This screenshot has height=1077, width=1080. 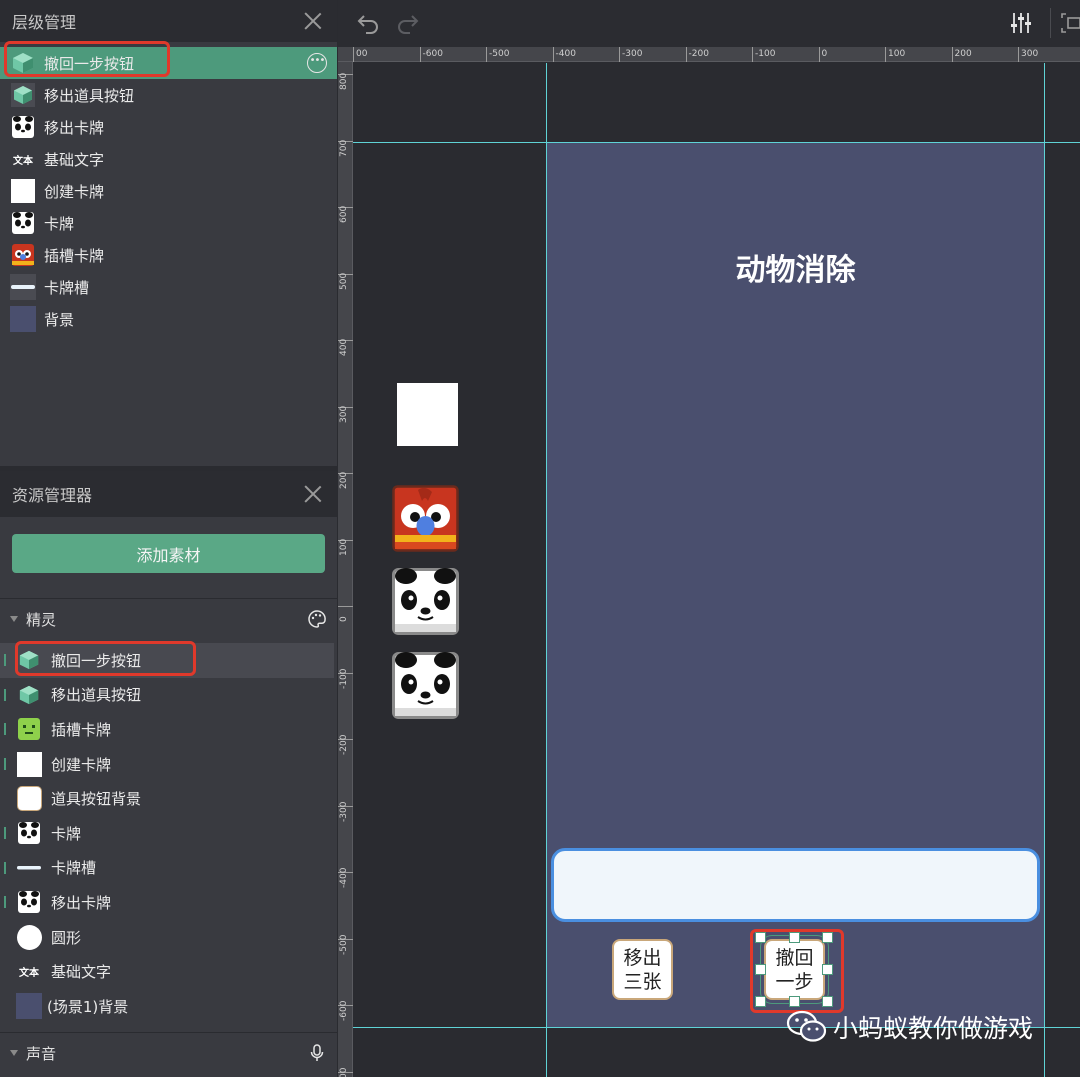 What do you see at coordinates (168, 1006) in the screenshot?
I see `asset-item-scene-background: (场景1)背景` at bounding box center [168, 1006].